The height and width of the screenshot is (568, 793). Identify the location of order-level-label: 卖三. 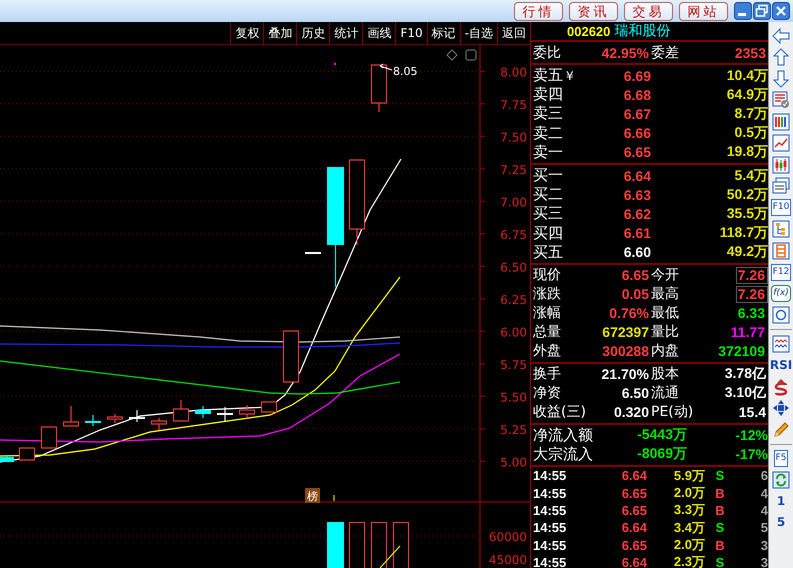
(548, 114).